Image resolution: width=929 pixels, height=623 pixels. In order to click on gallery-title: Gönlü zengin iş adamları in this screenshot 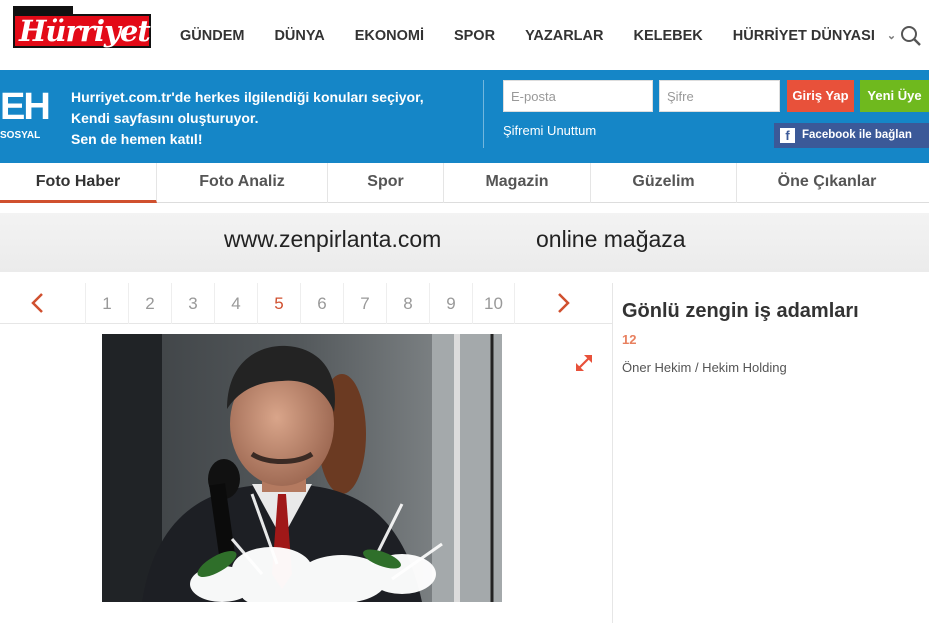, I will do `click(740, 311)`.